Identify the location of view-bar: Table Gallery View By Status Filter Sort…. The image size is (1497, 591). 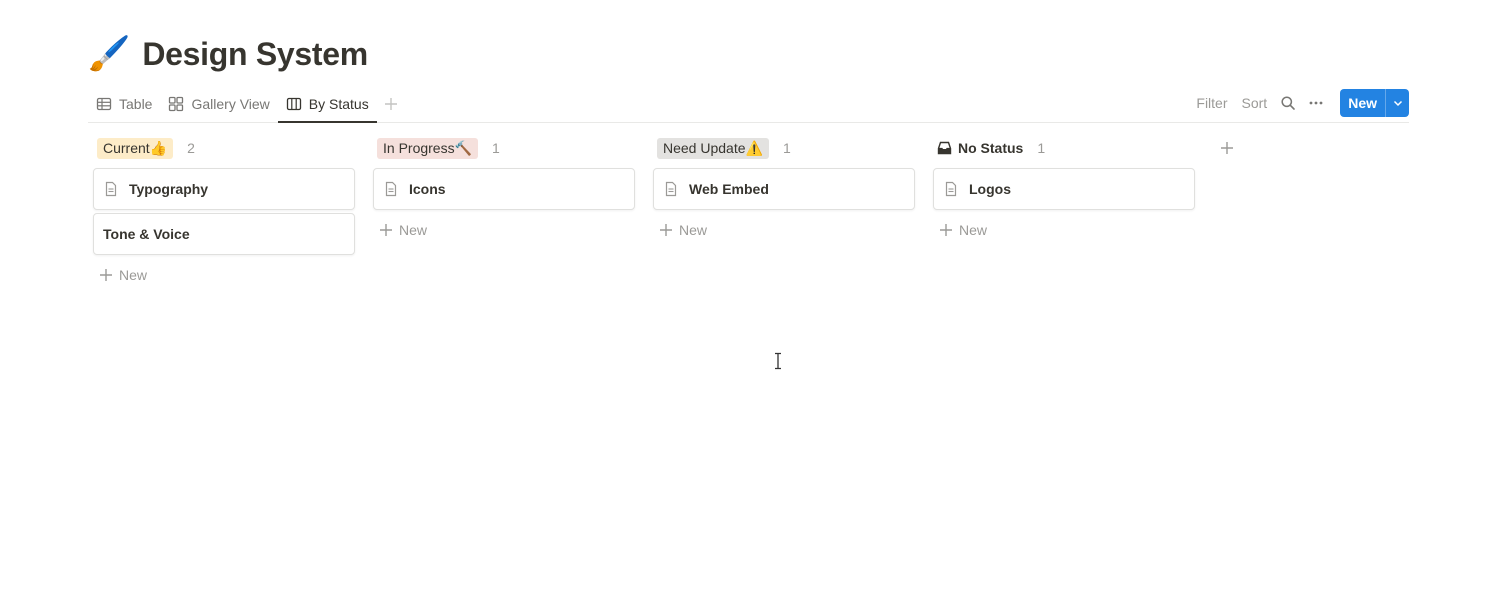
(748, 104).